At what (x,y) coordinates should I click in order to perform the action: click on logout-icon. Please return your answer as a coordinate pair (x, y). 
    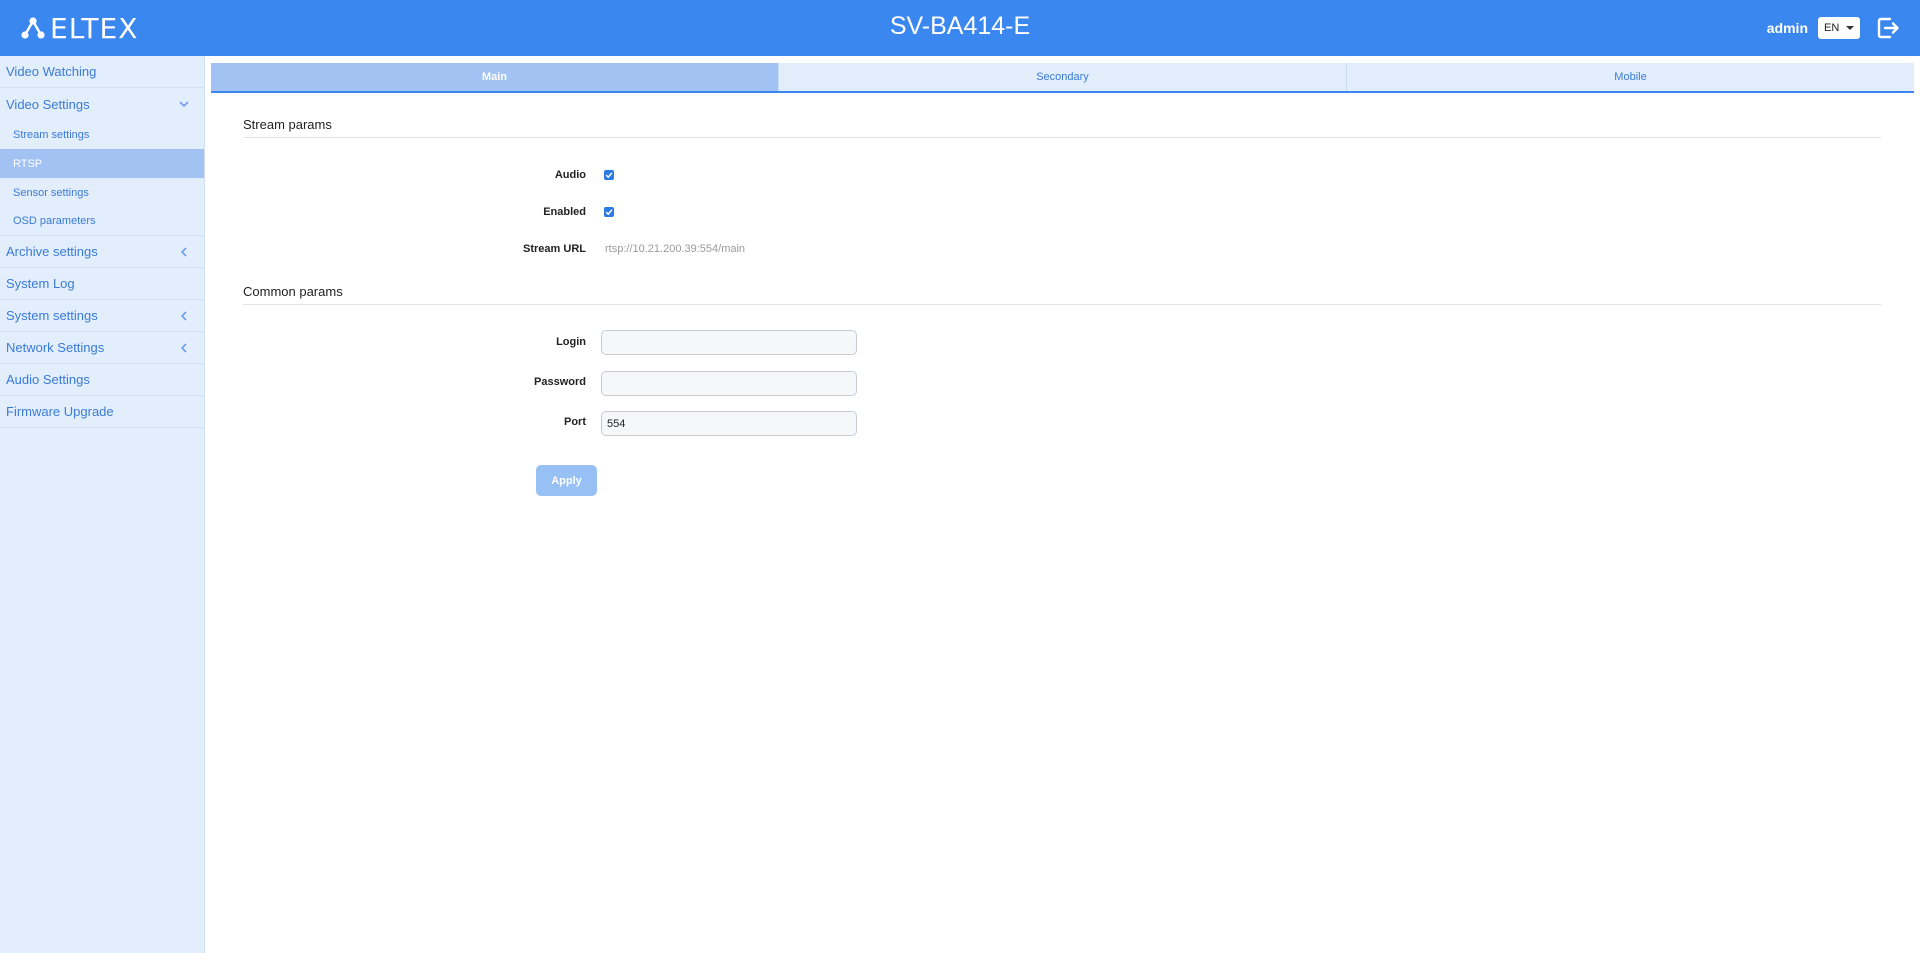
    Looking at the image, I should click on (1888, 28).